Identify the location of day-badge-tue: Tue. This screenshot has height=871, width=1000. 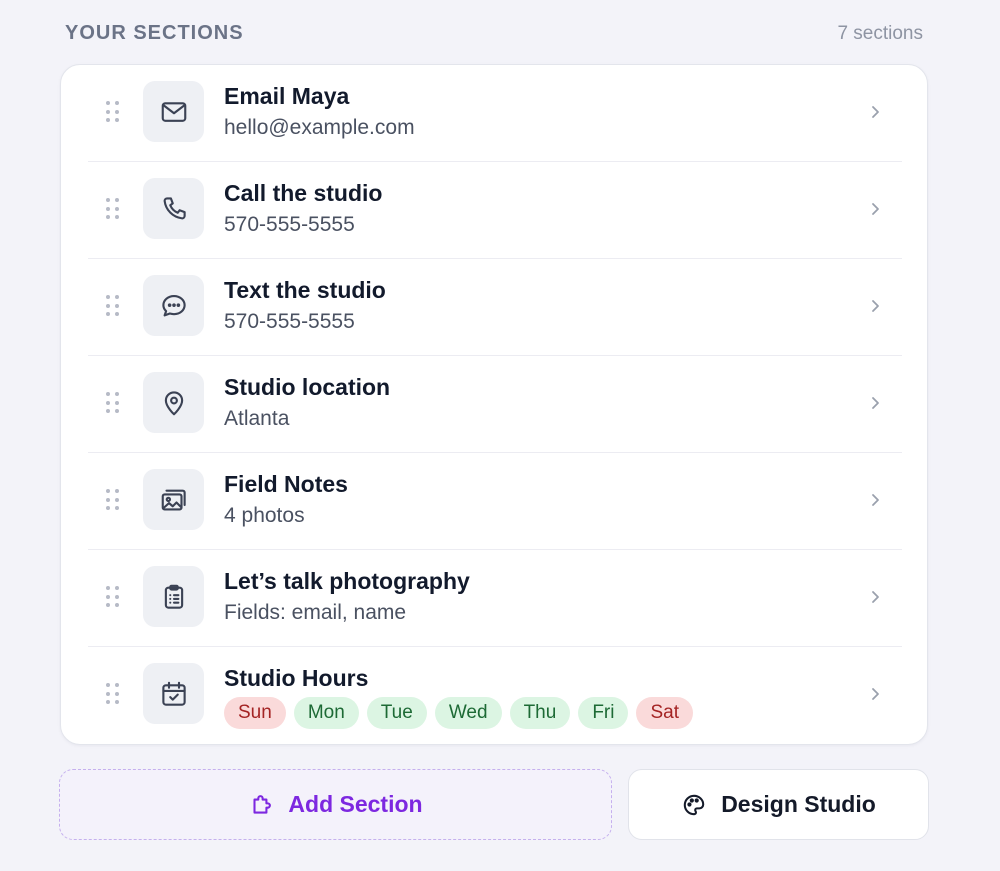
(396, 713).